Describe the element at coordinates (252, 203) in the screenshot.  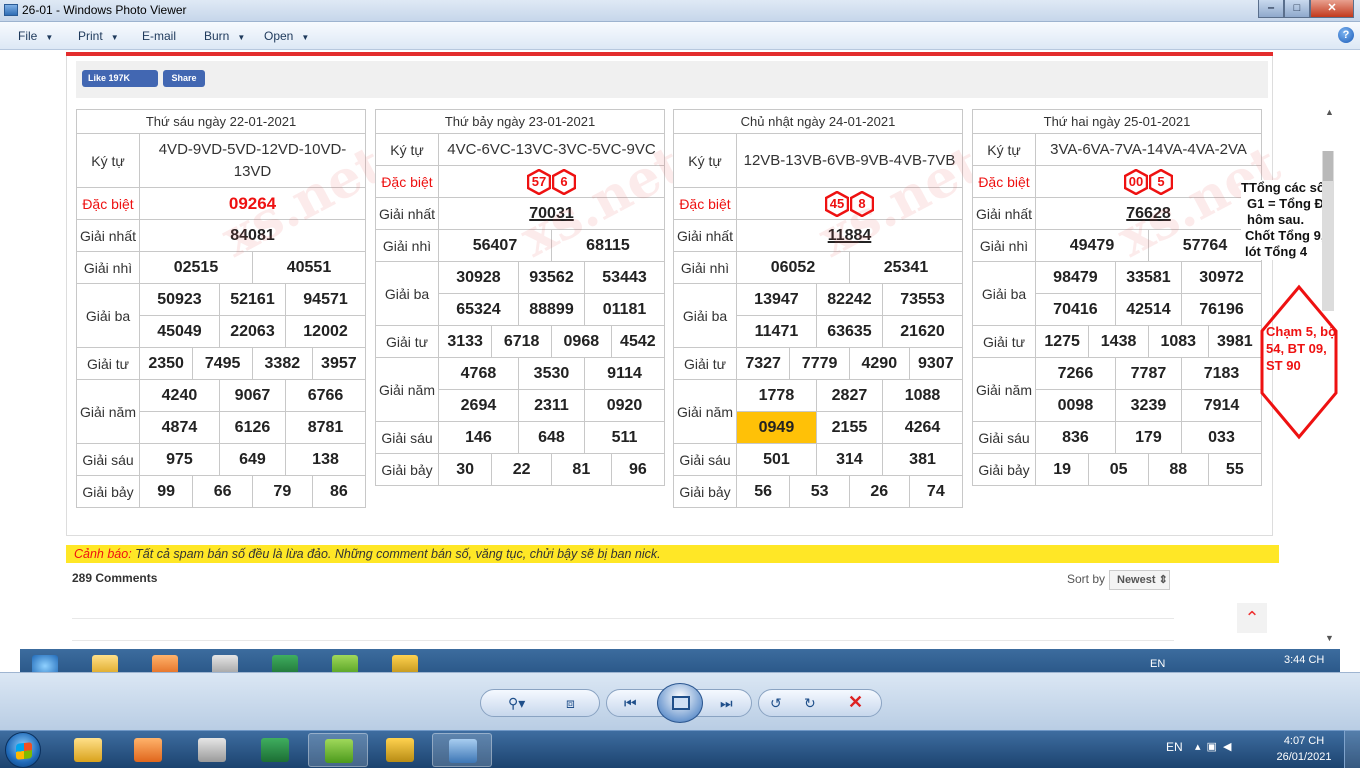
I see `special-prize: 09264` at that location.